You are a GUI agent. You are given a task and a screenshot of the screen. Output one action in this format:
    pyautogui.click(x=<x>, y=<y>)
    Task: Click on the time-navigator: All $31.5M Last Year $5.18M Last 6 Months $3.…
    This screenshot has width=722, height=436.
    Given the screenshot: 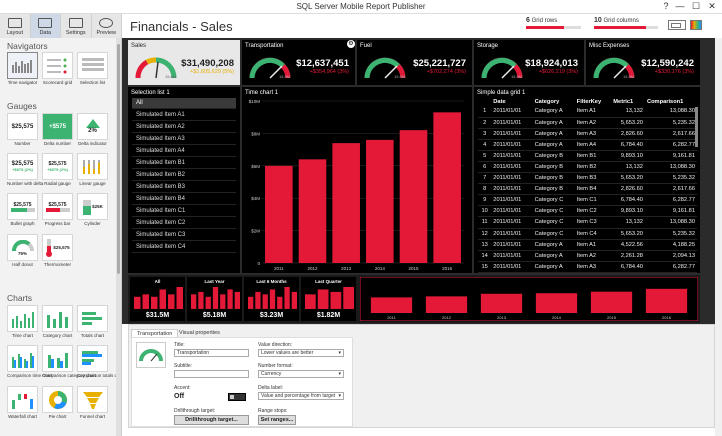 What is the action you would take?
    pyautogui.click(x=414, y=299)
    